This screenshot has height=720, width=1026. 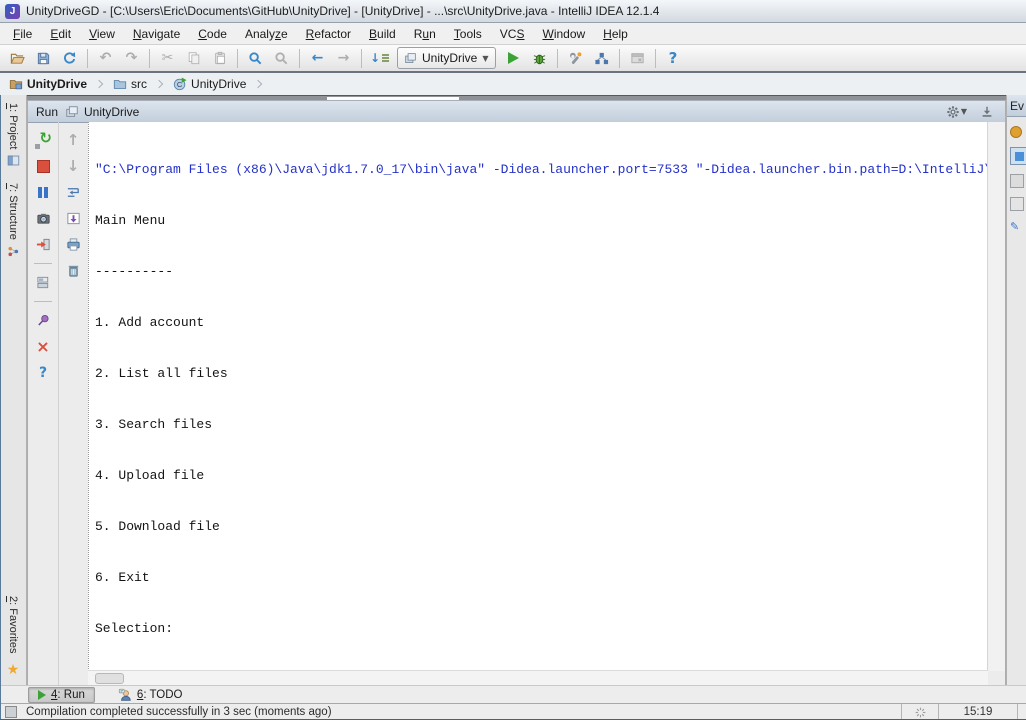 What do you see at coordinates (219, 58) in the screenshot?
I see `paste-icon` at bounding box center [219, 58].